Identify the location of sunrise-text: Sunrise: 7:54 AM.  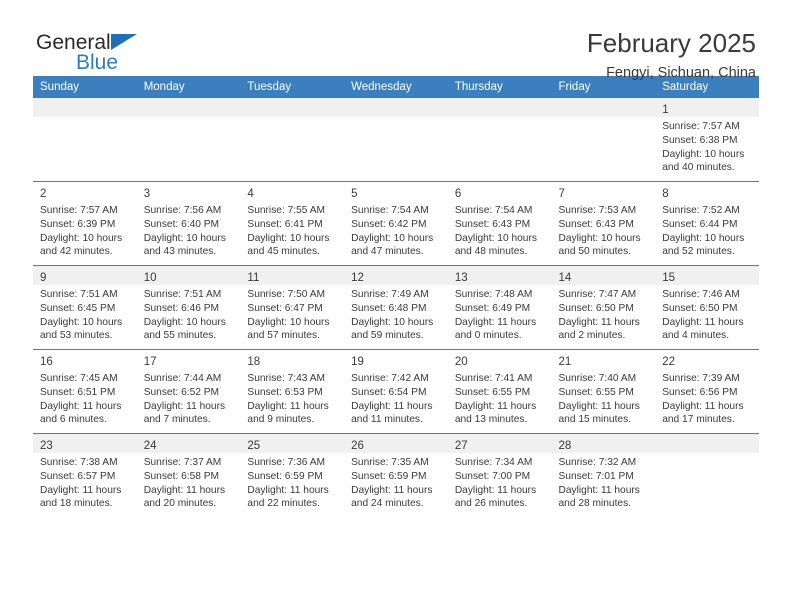
(493, 210).